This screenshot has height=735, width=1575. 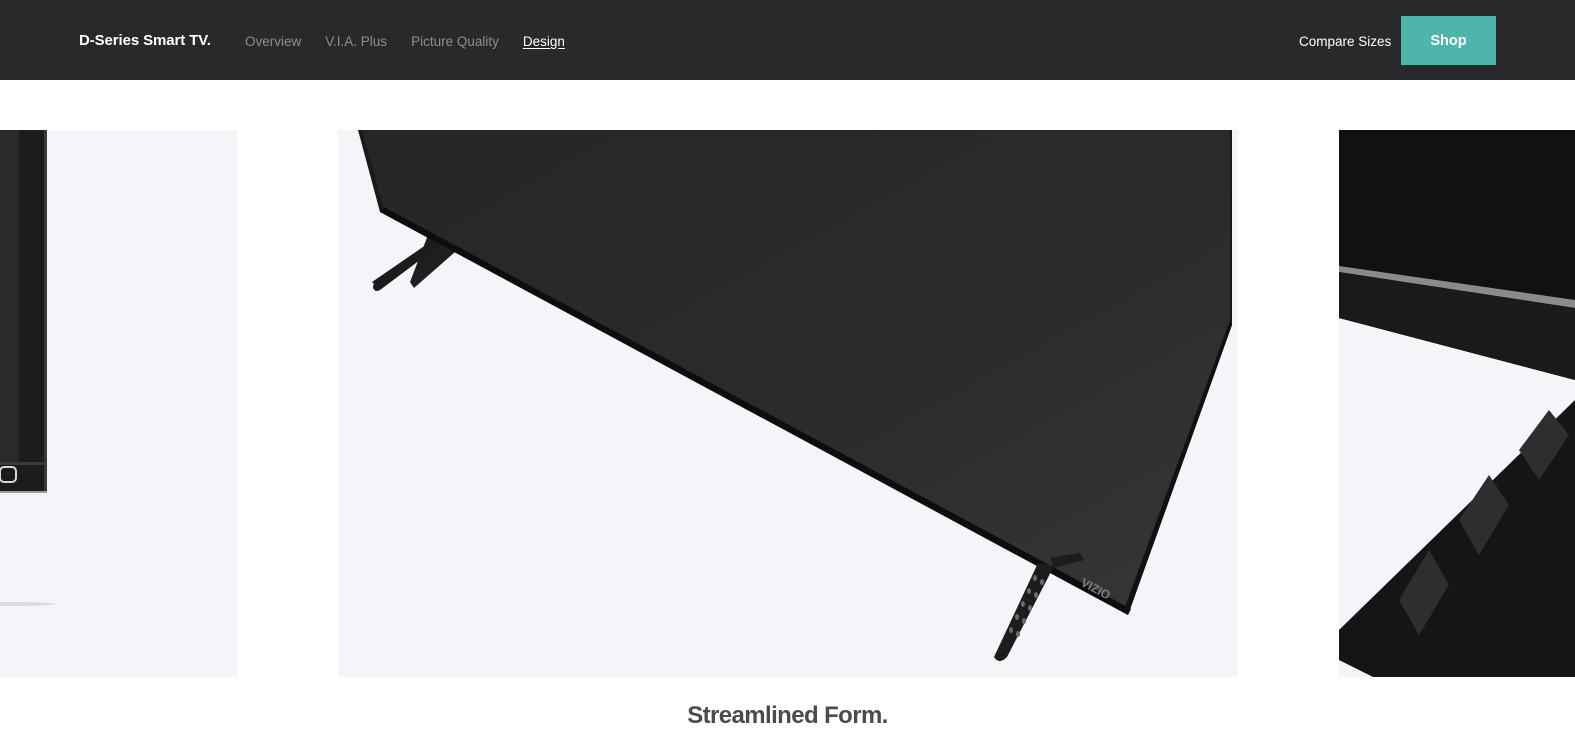 I want to click on compare-sizes-link: Compare Sizes, so click(x=1345, y=42).